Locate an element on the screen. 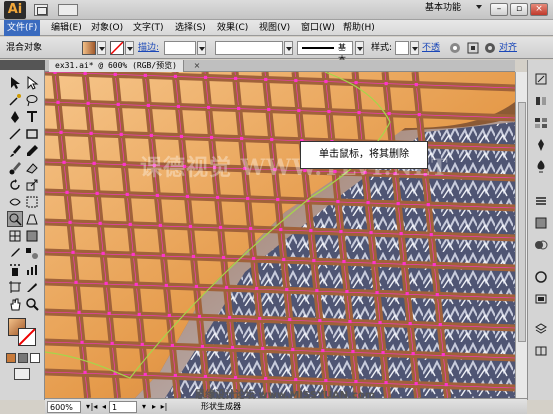 The height and width of the screenshot is (414, 553). direct-selection-icon is located at coordinates (32, 83).